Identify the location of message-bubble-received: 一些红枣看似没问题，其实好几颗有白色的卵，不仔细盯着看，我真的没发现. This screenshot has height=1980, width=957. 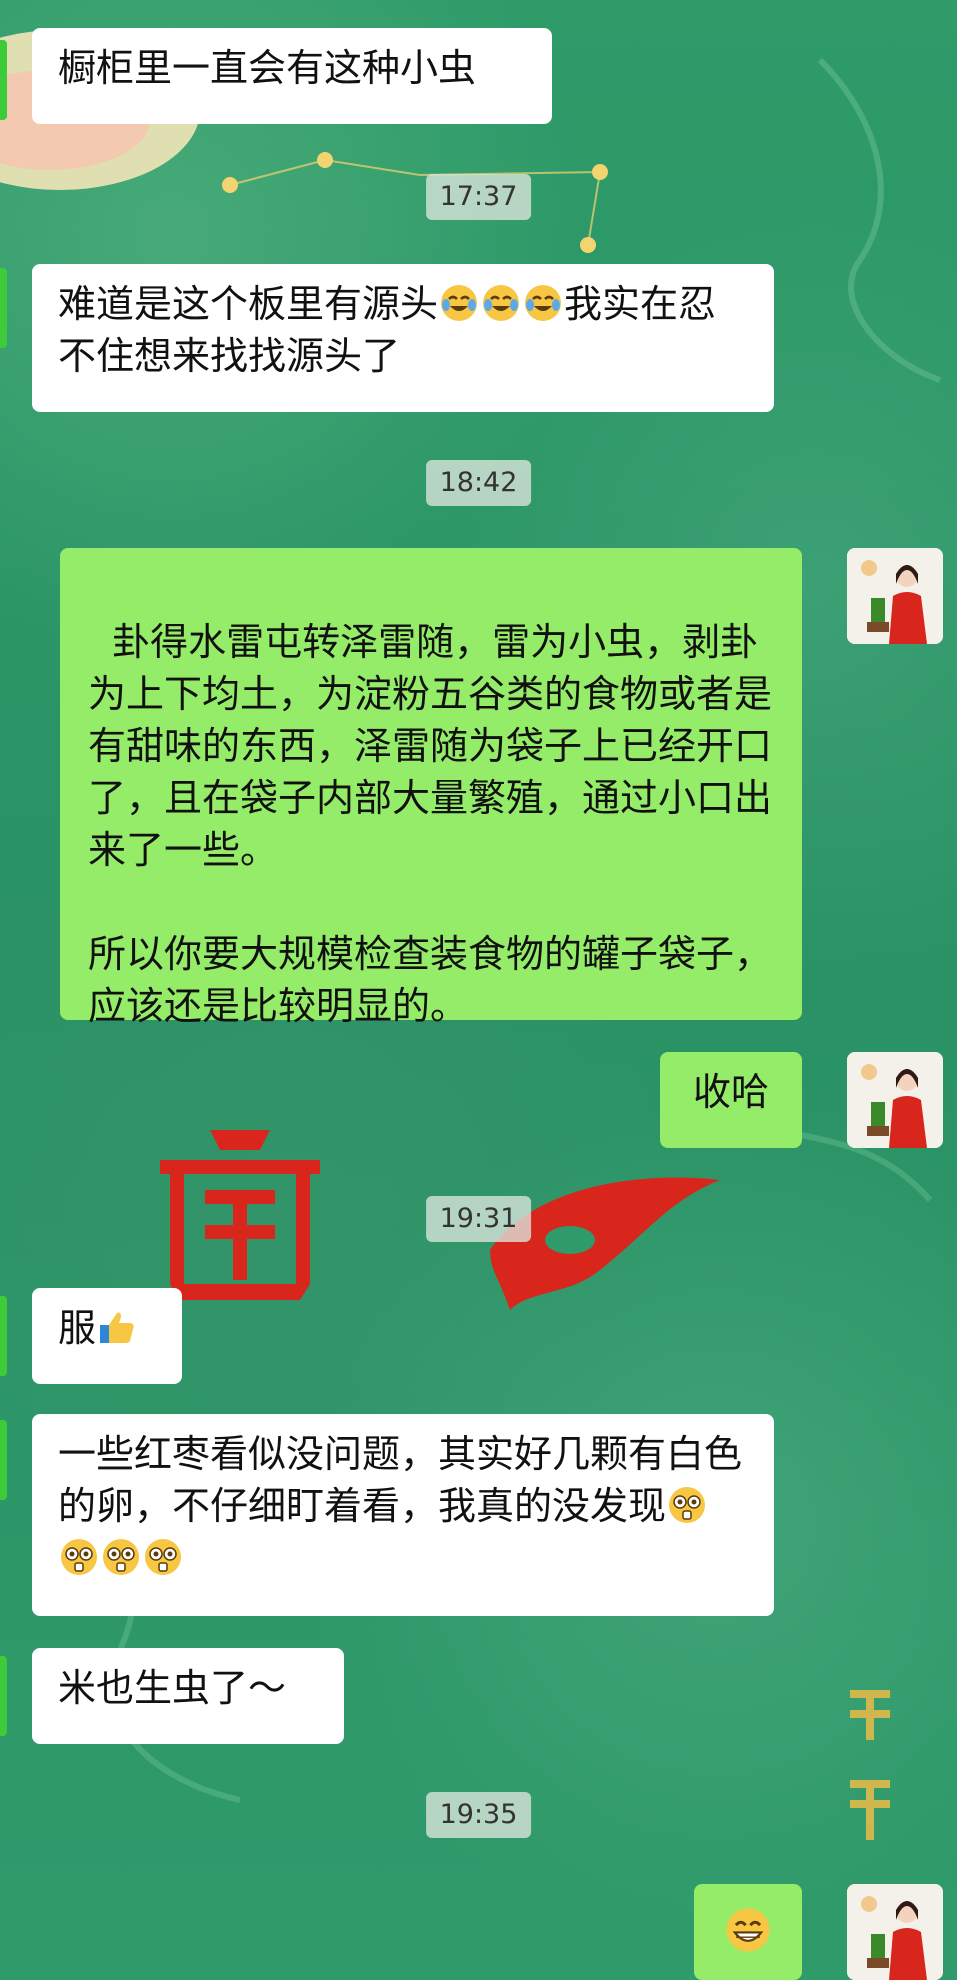
(403, 1515).